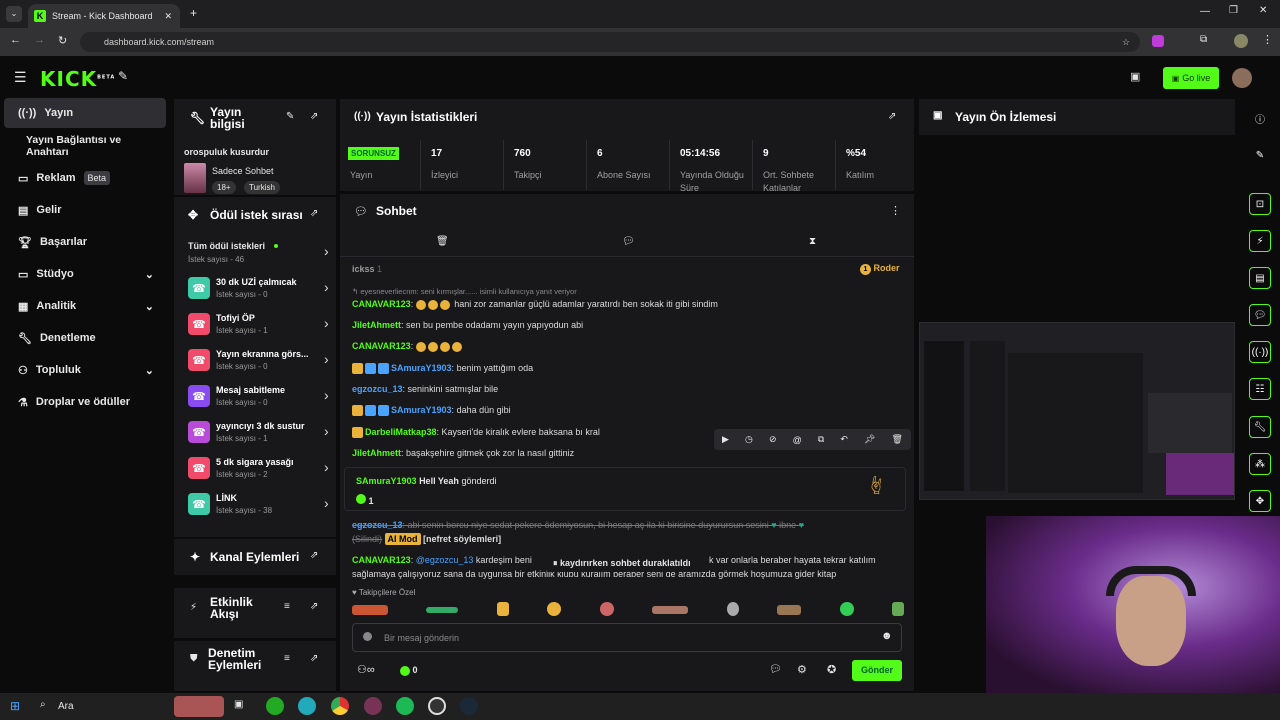  What do you see at coordinates (1203, 39) in the screenshot?
I see `extensions-puzzle-icon: ⧉` at bounding box center [1203, 39].